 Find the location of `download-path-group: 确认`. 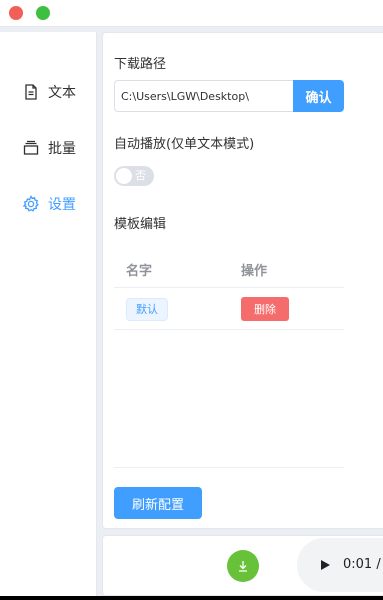

download-path-group: 确认 is located at coordinates (229, 96).